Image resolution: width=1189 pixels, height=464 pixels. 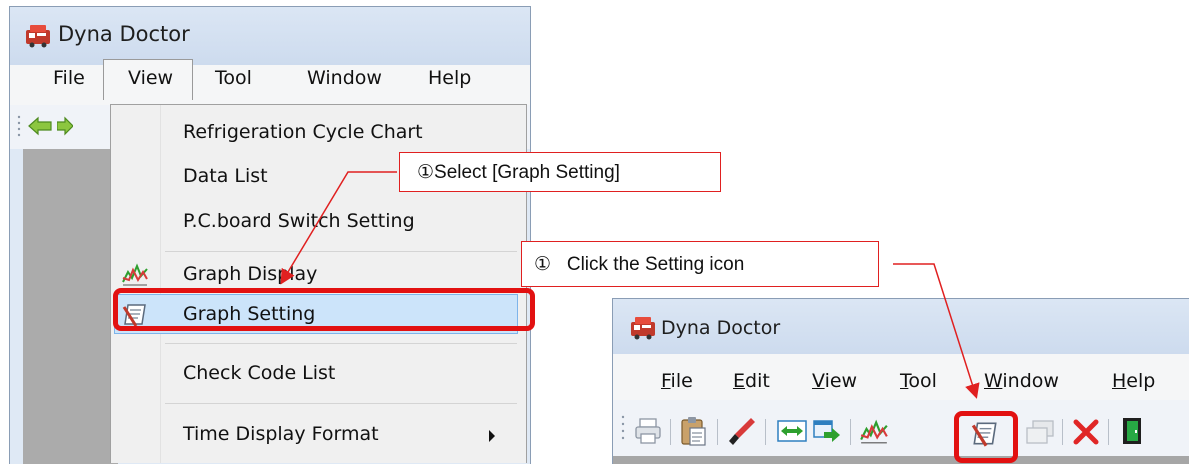 What do you see at coordinates (338, 228) in the screenshot?
I see `callout-arrow-select` at bounding box center [338, 228].